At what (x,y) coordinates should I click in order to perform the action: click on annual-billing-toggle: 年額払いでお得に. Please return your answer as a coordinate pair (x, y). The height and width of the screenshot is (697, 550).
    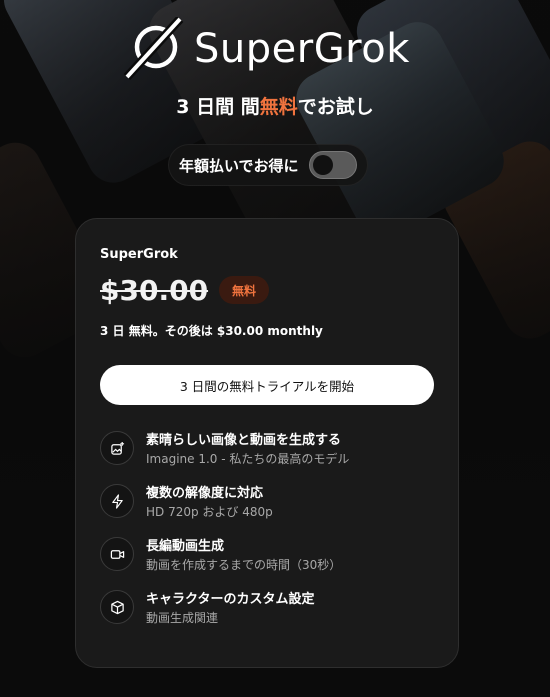
    Looking at the image, I should click on (268, 165).